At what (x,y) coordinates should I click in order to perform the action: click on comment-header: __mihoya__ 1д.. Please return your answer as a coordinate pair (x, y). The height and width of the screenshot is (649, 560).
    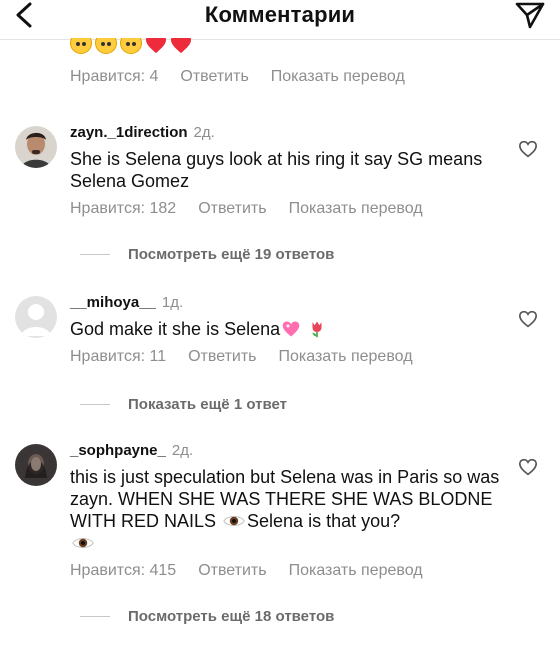
    Looking at the image, I should click on (126, 302).